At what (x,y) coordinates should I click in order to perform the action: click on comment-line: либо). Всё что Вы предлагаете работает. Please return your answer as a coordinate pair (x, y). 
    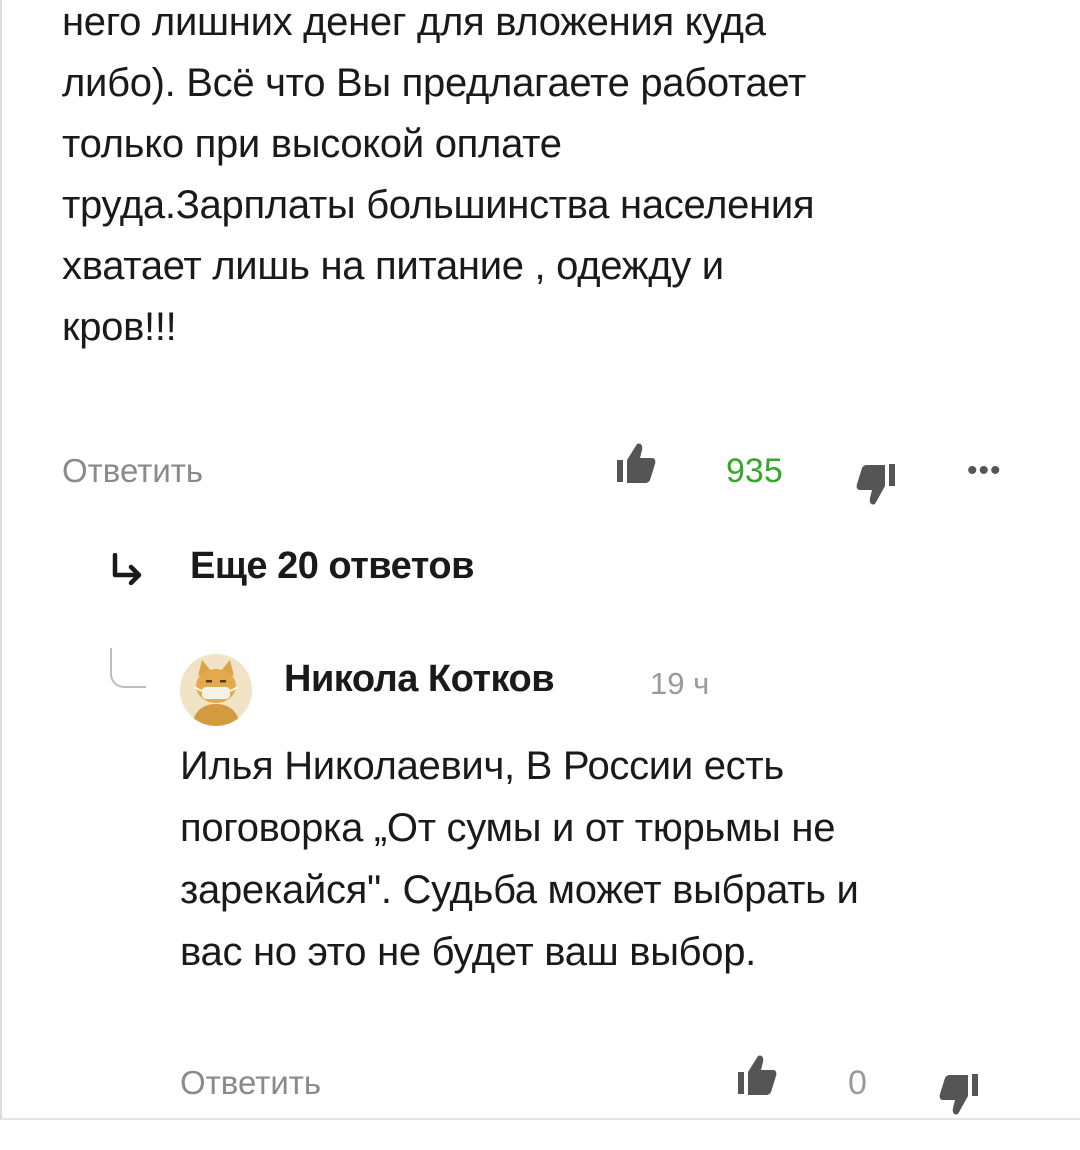
    Looking at the image, I should click on (434, 83).